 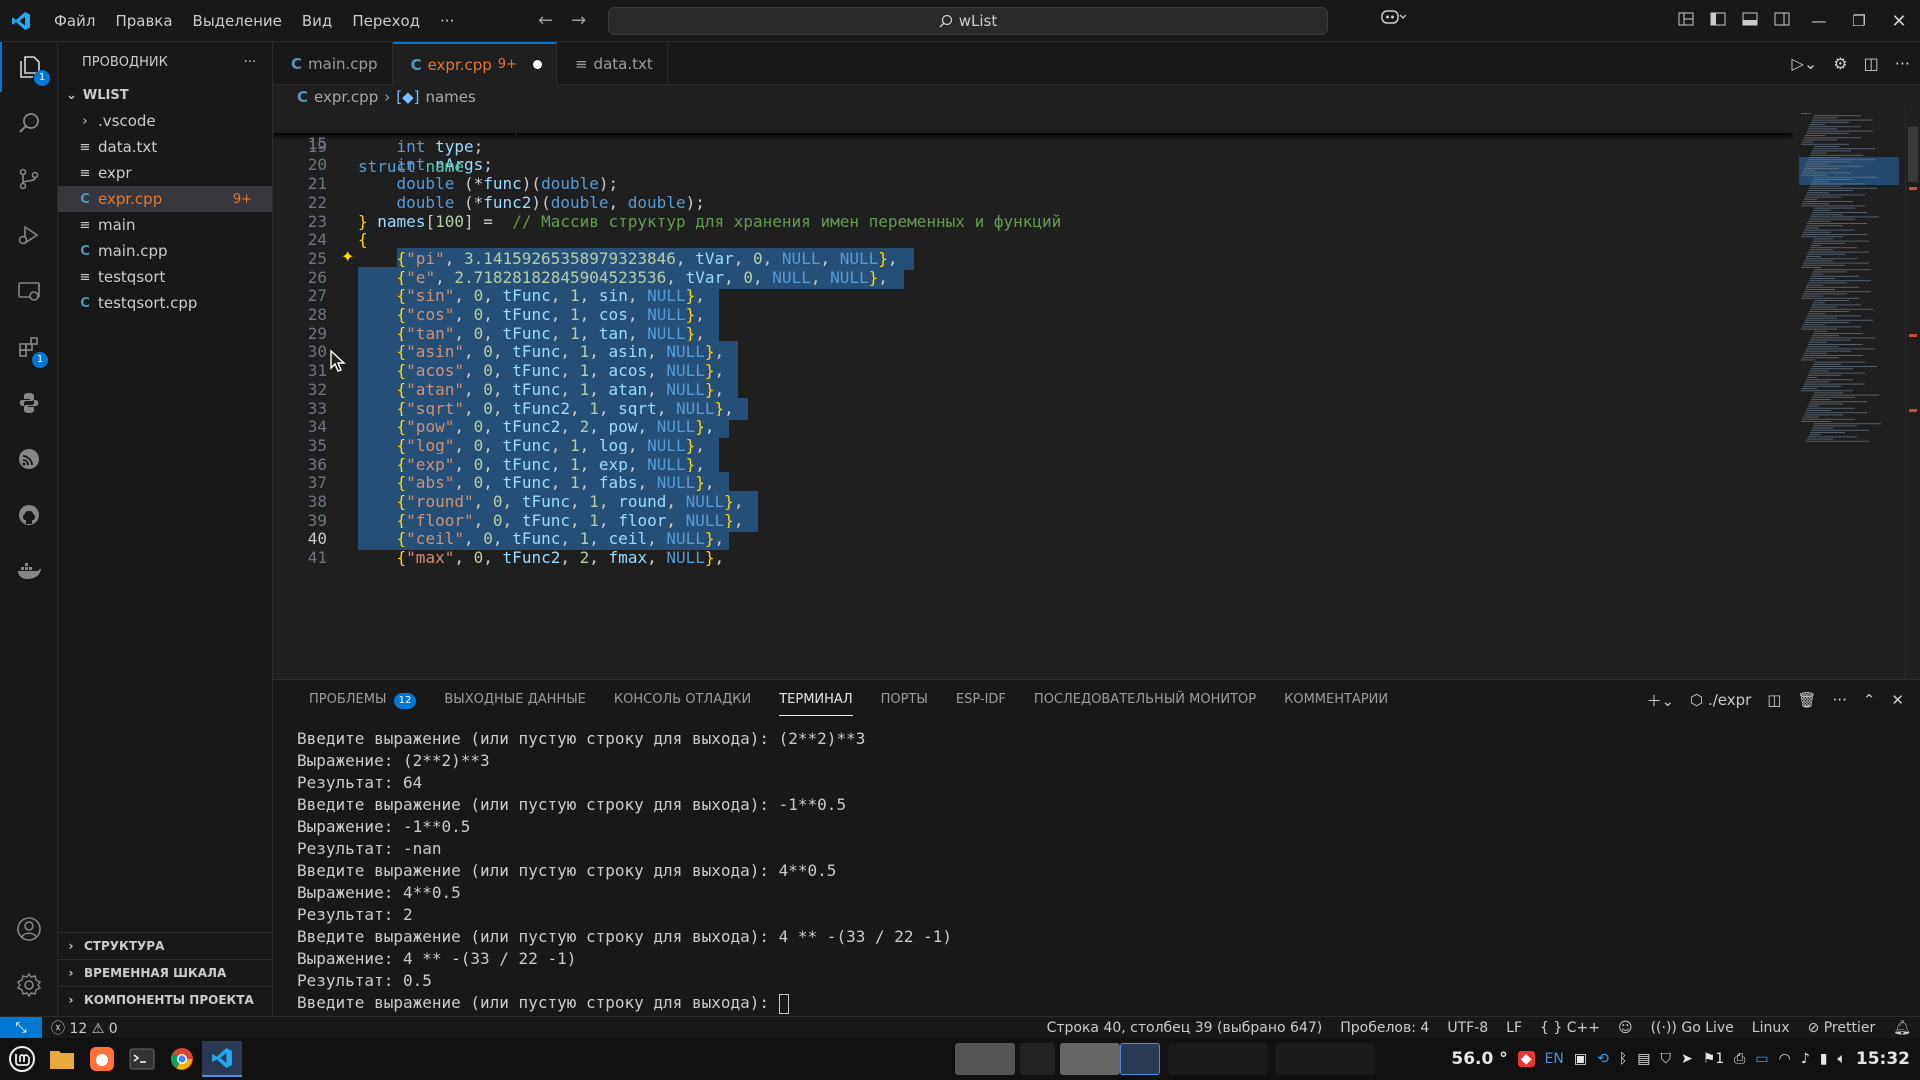 What do you see at coordinates (1785, 1059) in the screenshot?
I see `wifi-icon: ◠` at bounding box center [1785, 1059].